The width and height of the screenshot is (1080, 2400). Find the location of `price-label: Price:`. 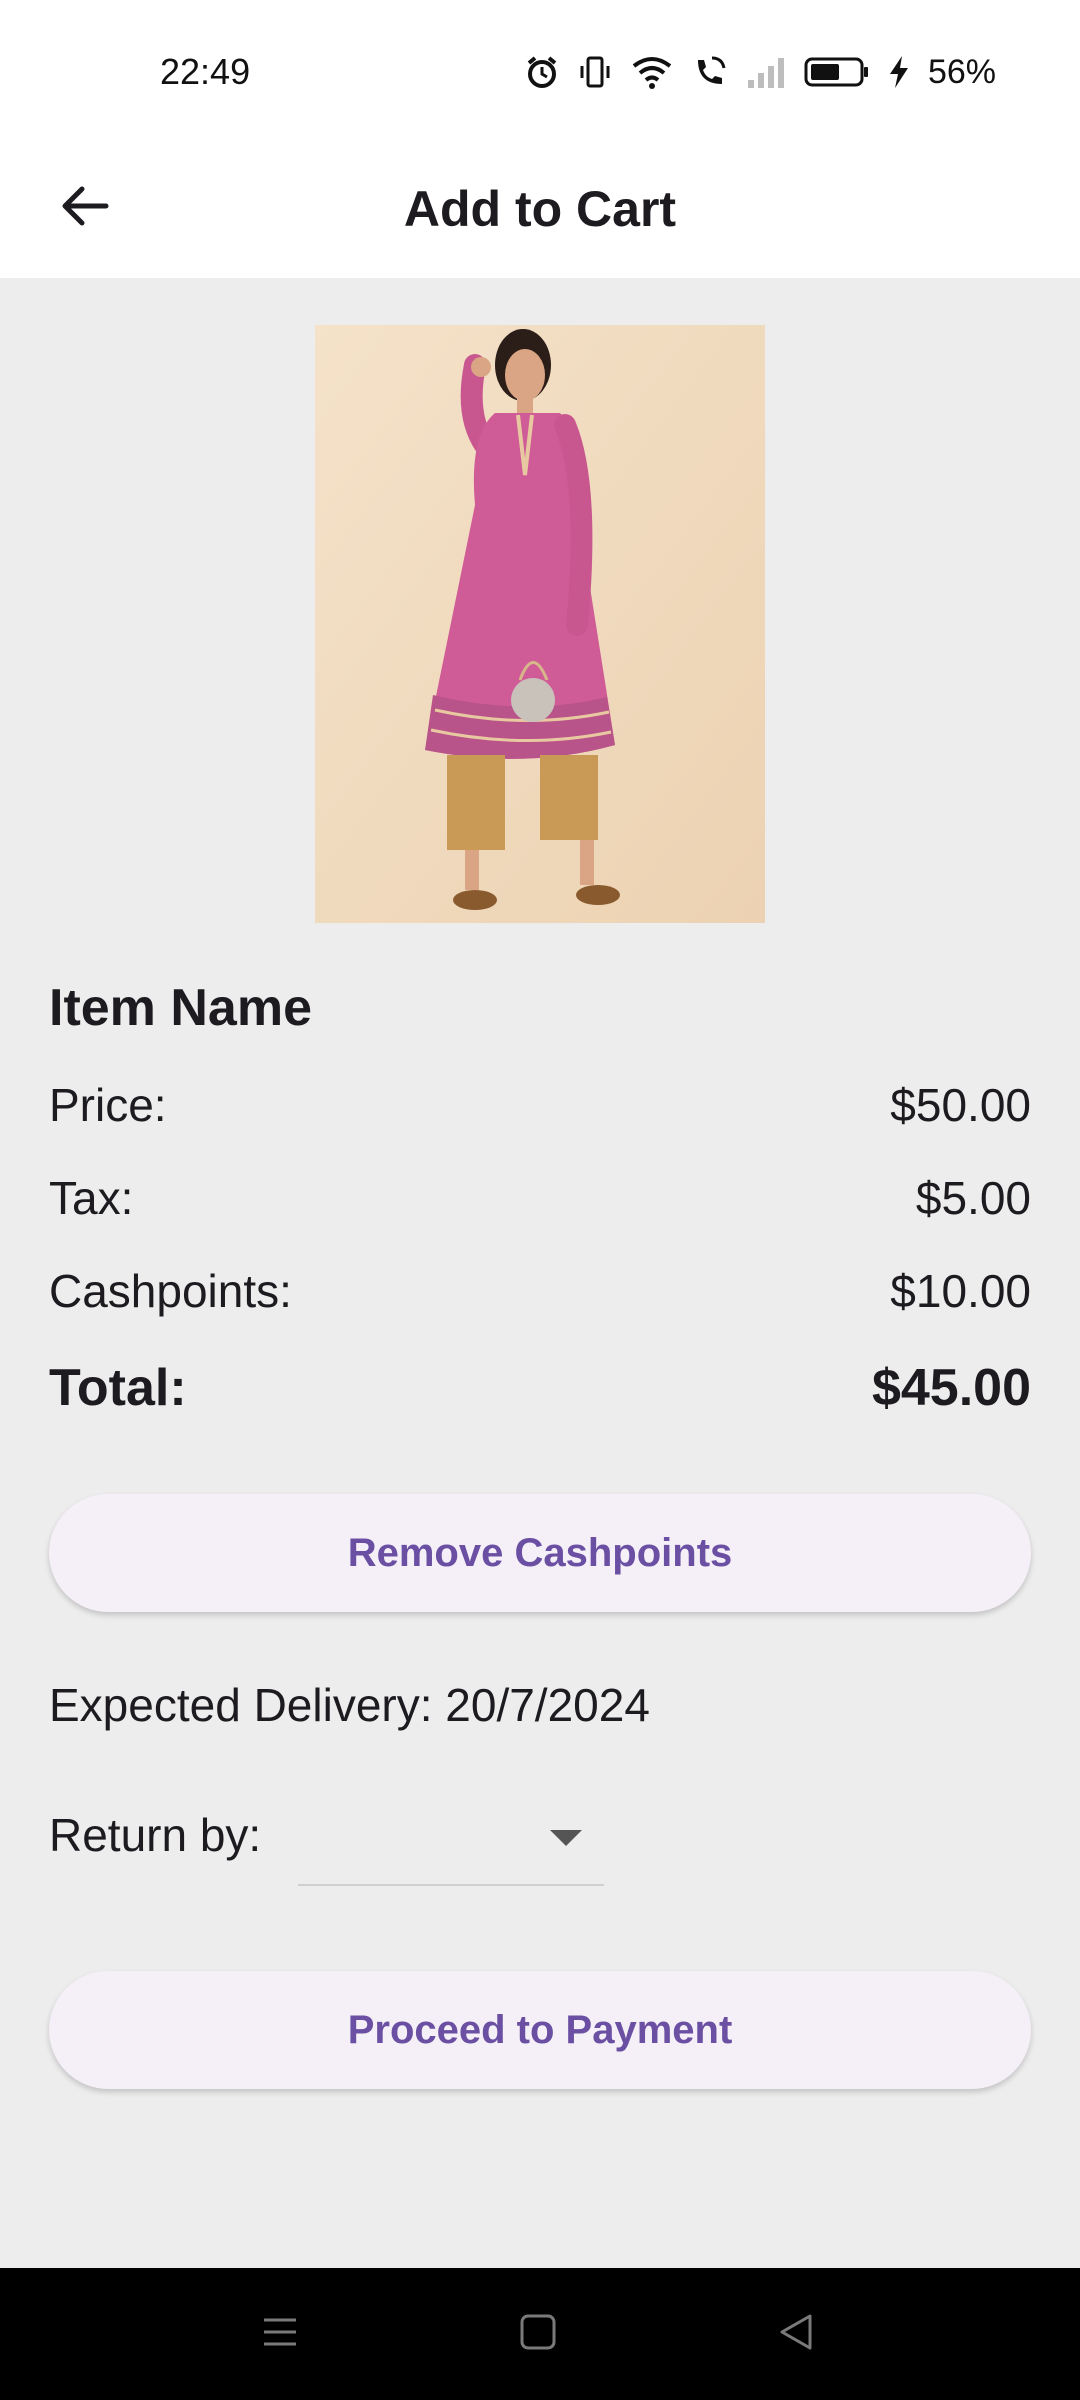

price-label: Price: is located at coordinates (108, 1105).